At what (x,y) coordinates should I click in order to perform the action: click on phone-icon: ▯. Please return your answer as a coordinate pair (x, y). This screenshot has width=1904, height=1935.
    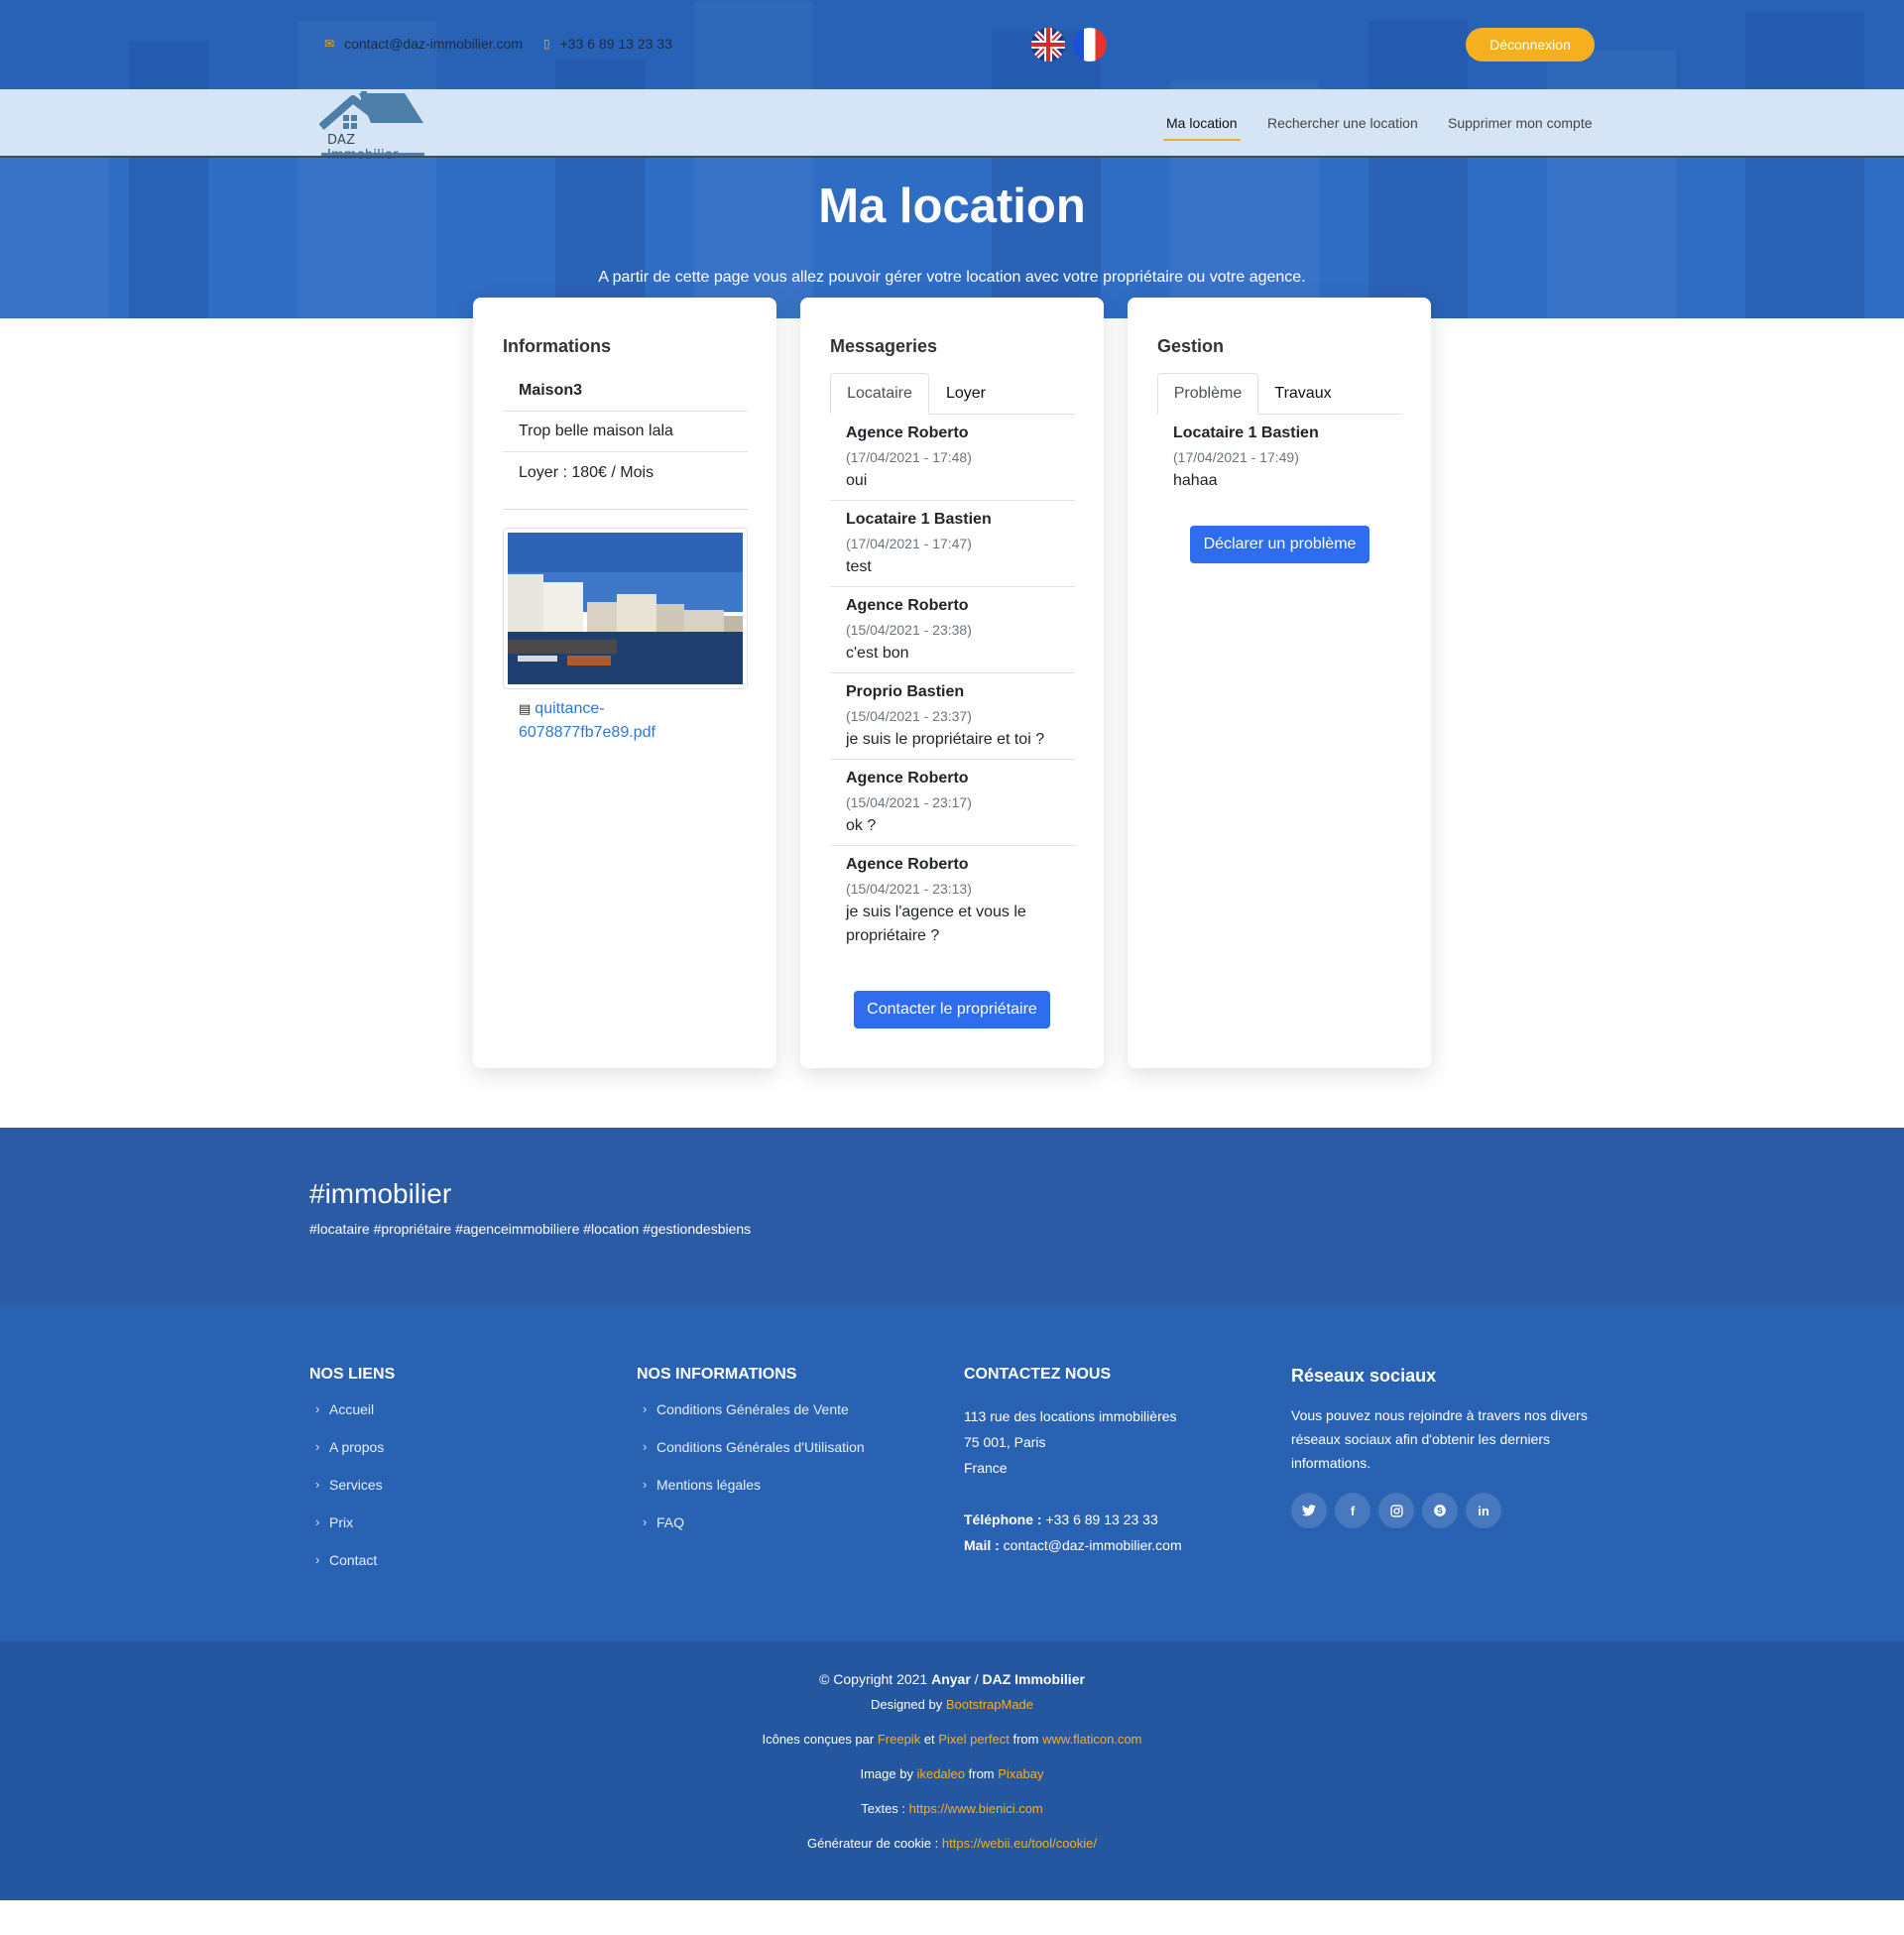
    Looking at the image, I should click on (546, 44).